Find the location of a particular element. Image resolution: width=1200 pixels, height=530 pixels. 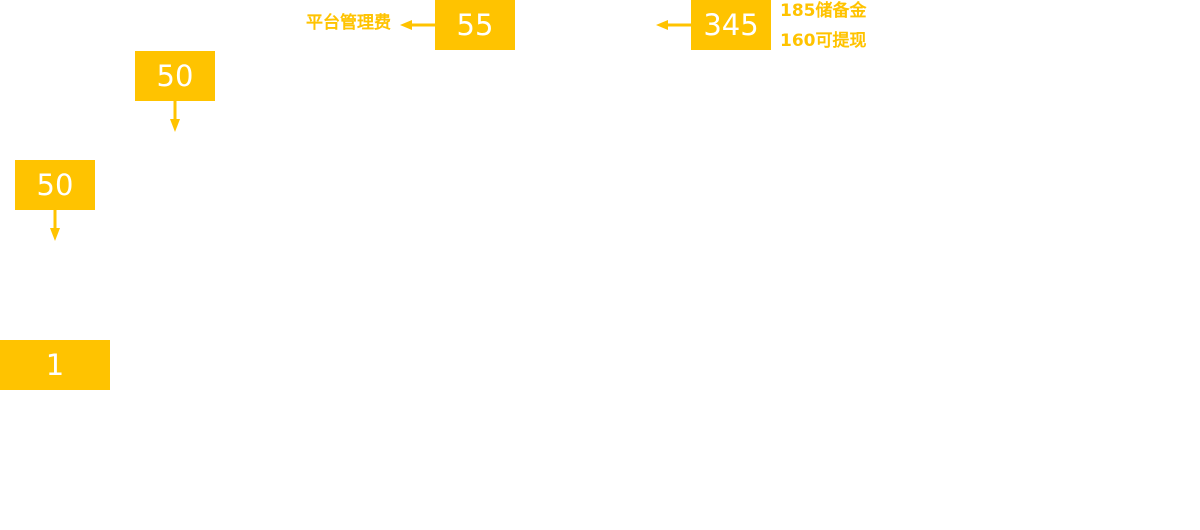

node-1: 1 is located at coordinates (55, 365).